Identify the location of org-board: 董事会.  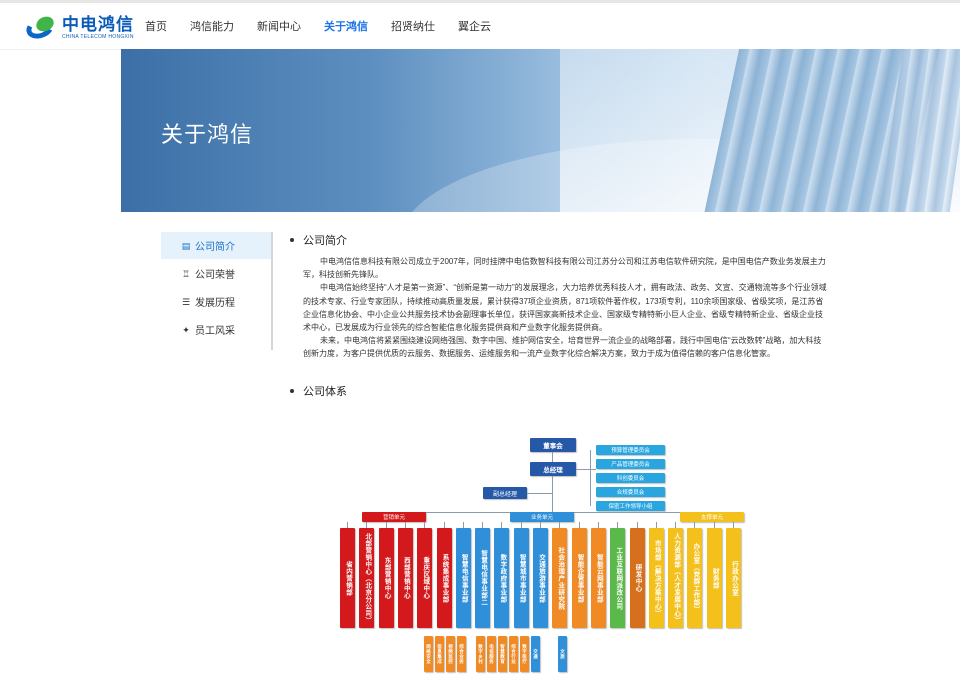
(553, 445).